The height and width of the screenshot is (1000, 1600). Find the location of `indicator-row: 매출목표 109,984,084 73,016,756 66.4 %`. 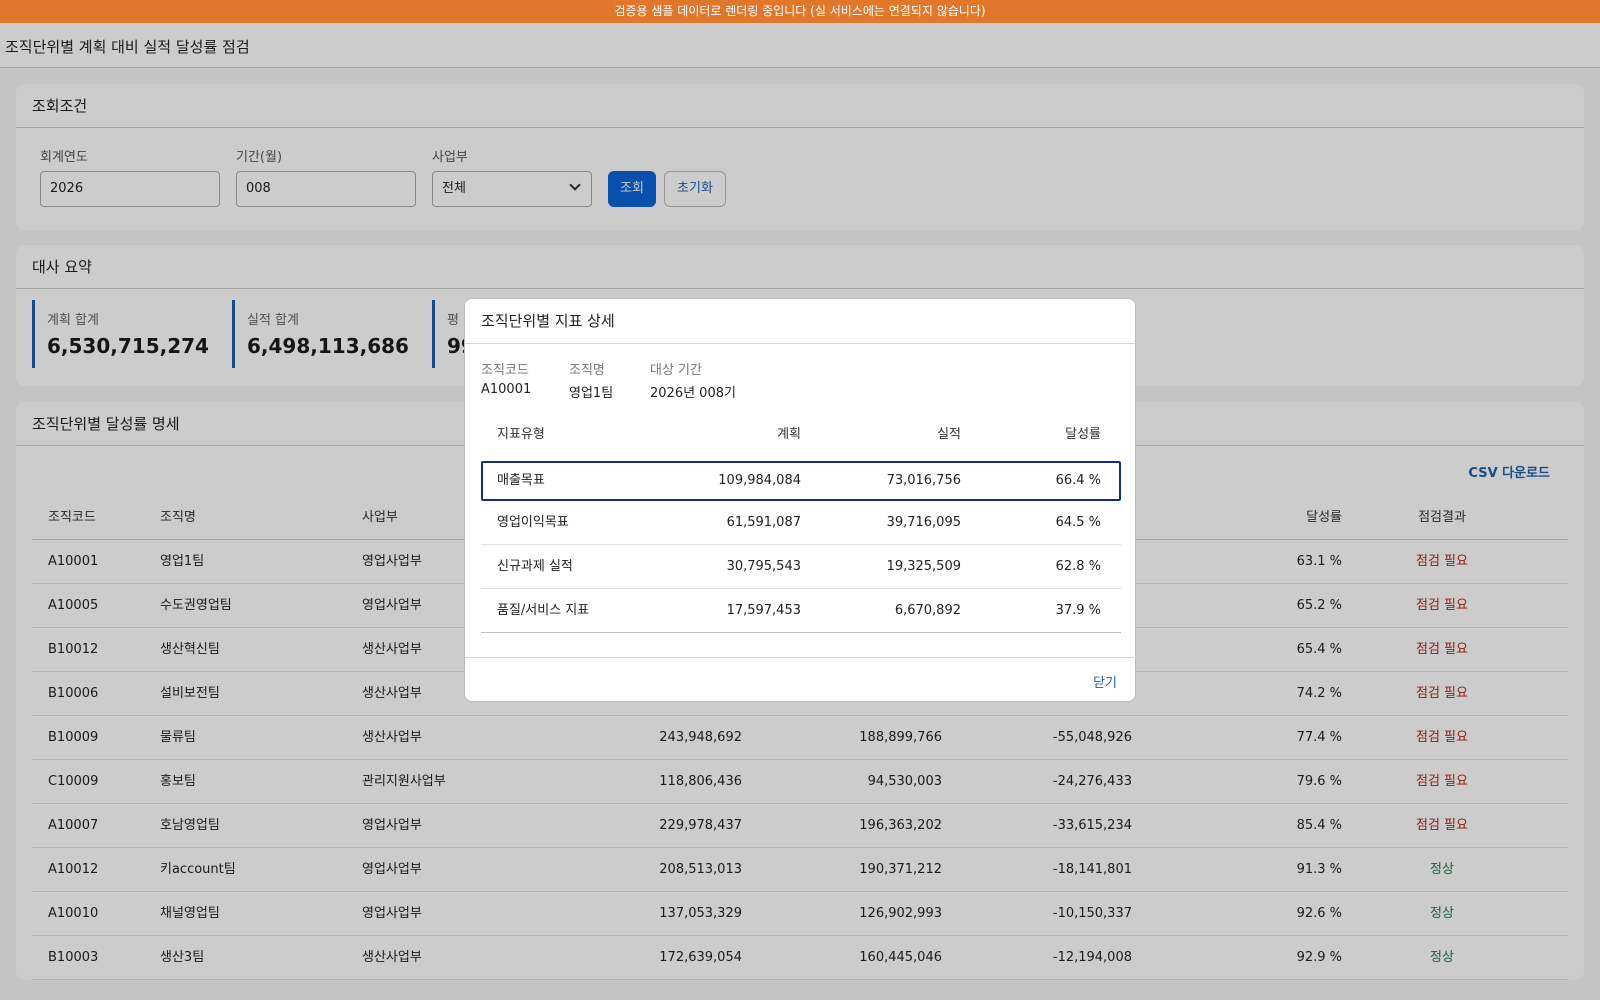

indicator-row: 매출목표 109,984,084 73,016,756 66.4 % is located at coordinates (801, 481).